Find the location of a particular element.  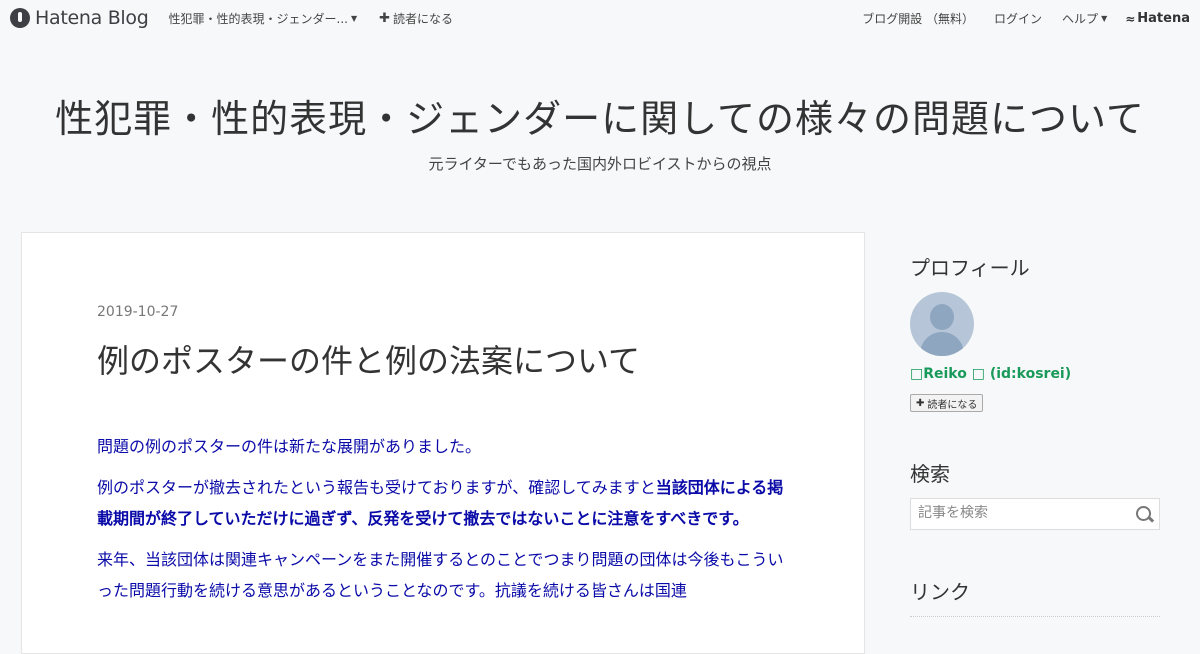

search-box is located at coordinates (1035, 514).